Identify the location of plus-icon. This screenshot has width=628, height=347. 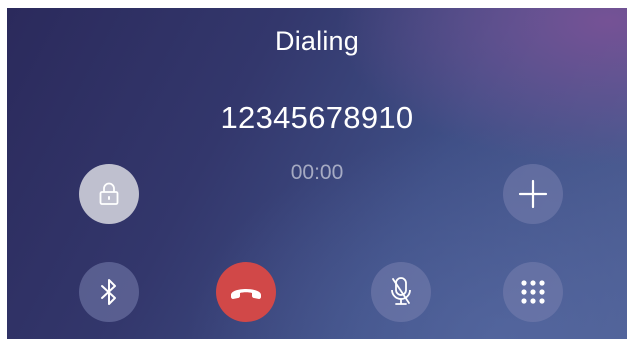
(533, 194).